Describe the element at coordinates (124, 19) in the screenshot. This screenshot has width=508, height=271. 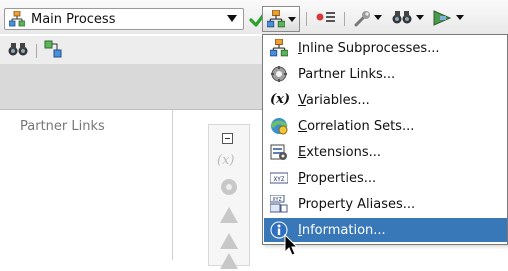
I see `process-select: Main Process` at that location.